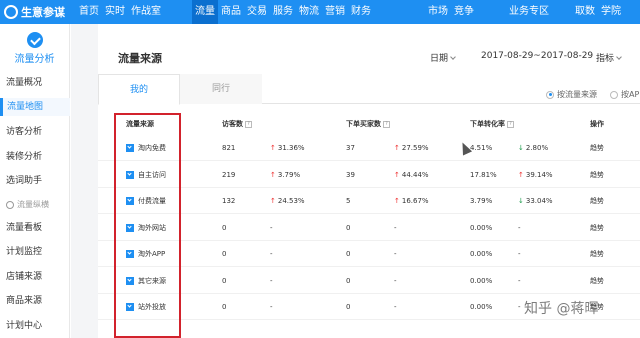  I want to click on metric-label: 指标, so click(605, 59).